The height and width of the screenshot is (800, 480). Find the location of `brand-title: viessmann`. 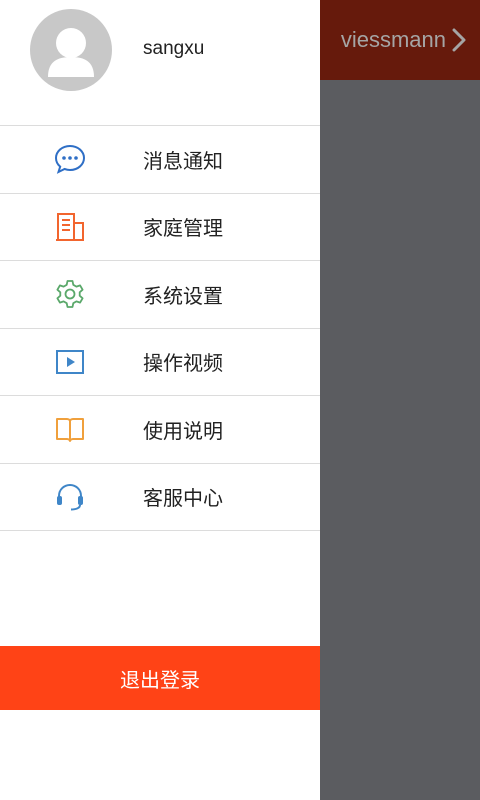

brand-title: viessmann is located at coordinates (393, 40).